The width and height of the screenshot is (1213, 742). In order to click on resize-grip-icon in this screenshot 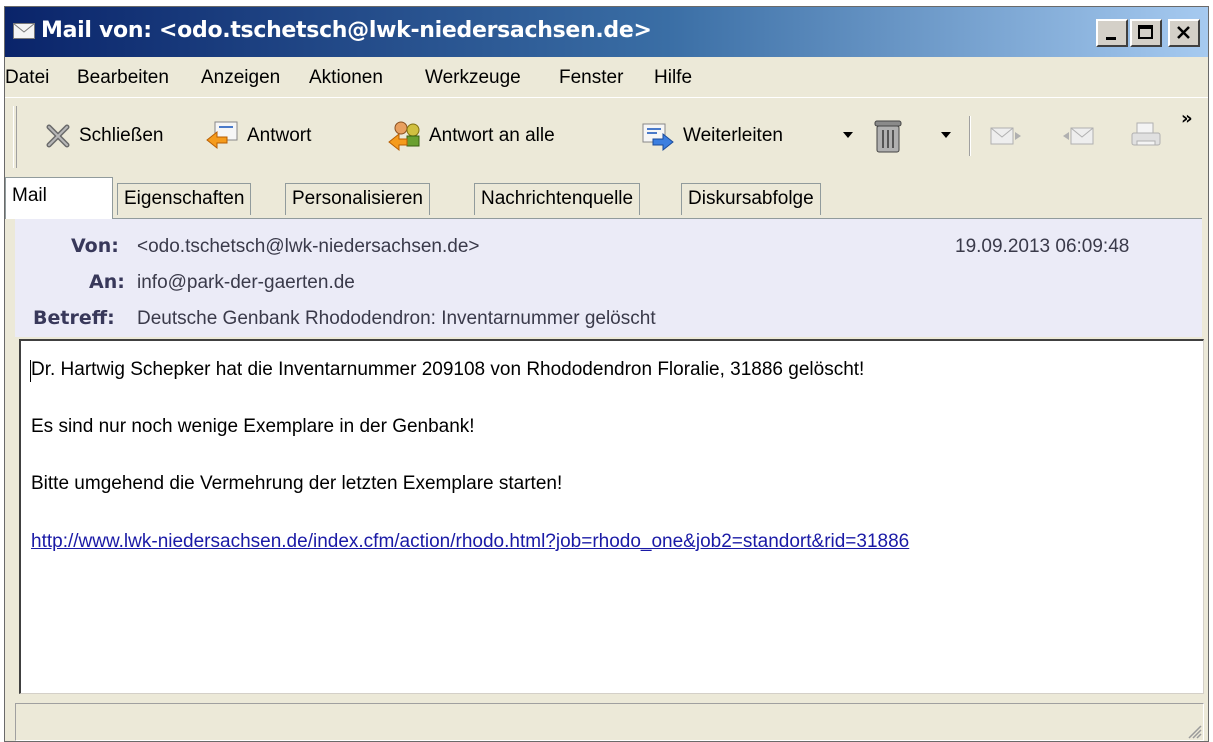, I will do `click(1194, 731)`.